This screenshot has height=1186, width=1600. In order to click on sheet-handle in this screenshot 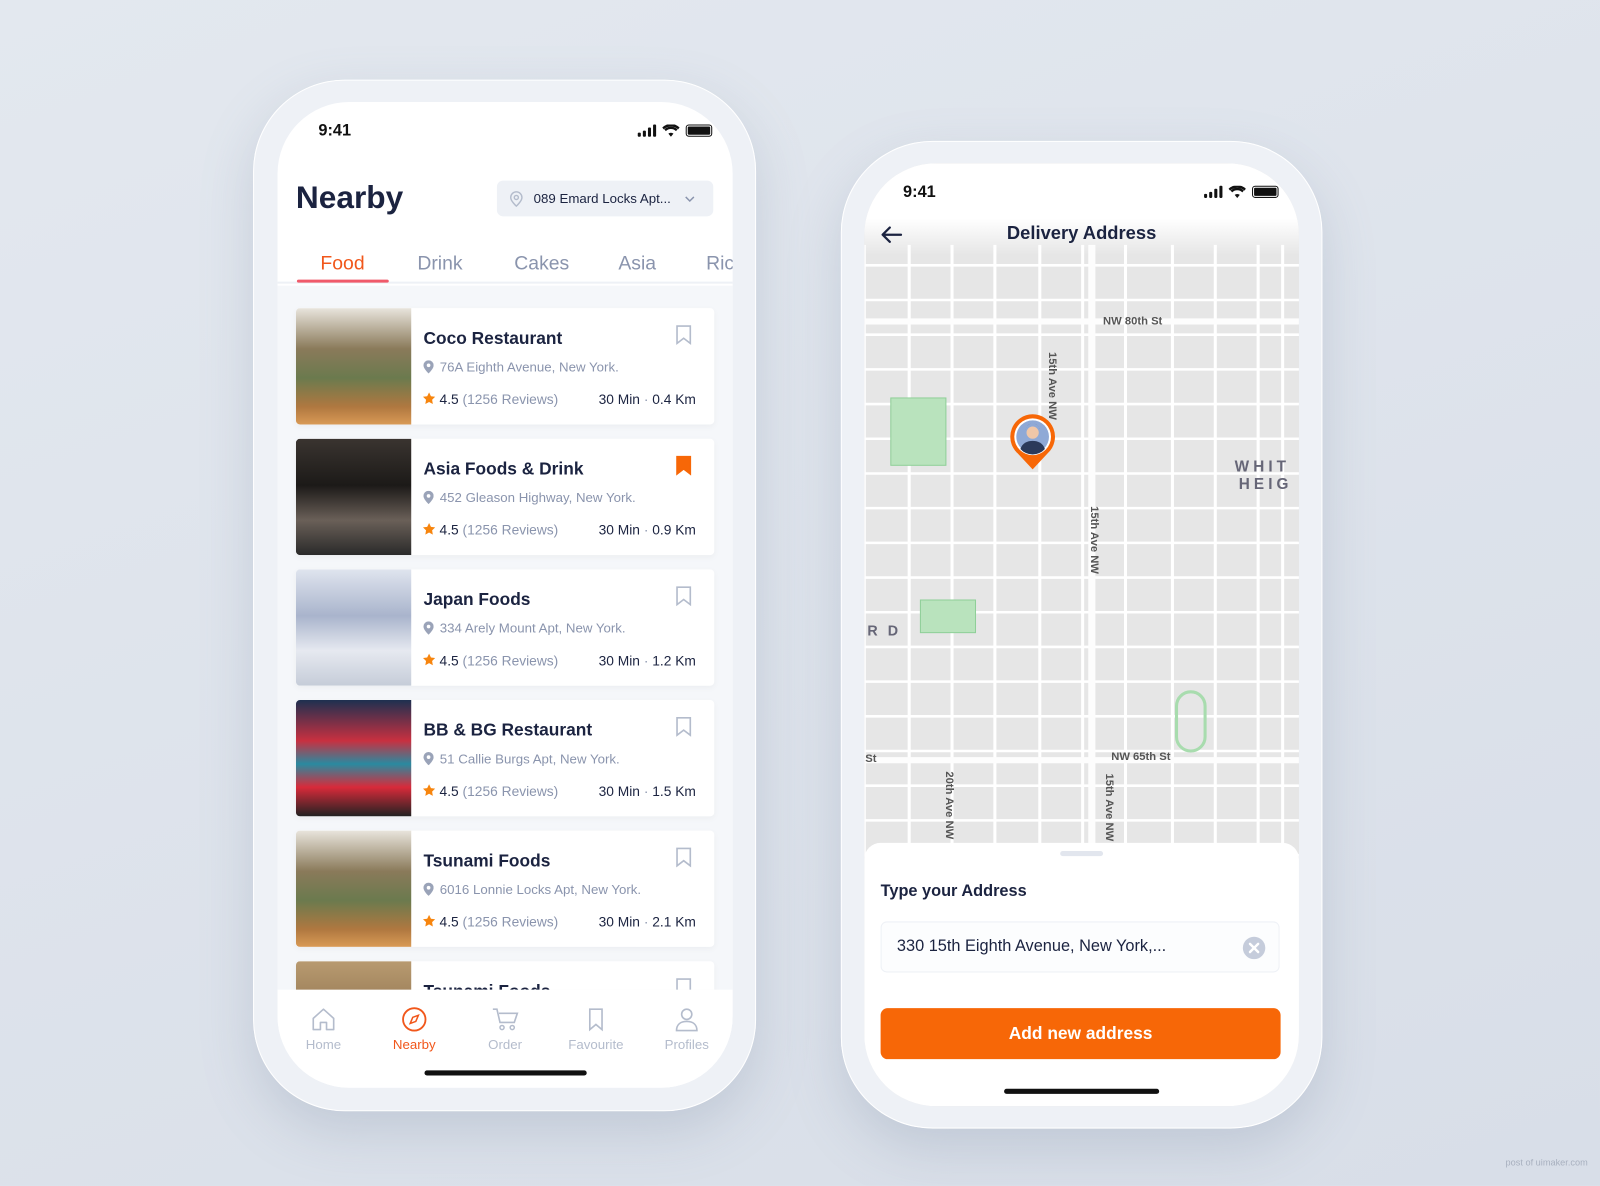, I will do `click(1082, 854)`.